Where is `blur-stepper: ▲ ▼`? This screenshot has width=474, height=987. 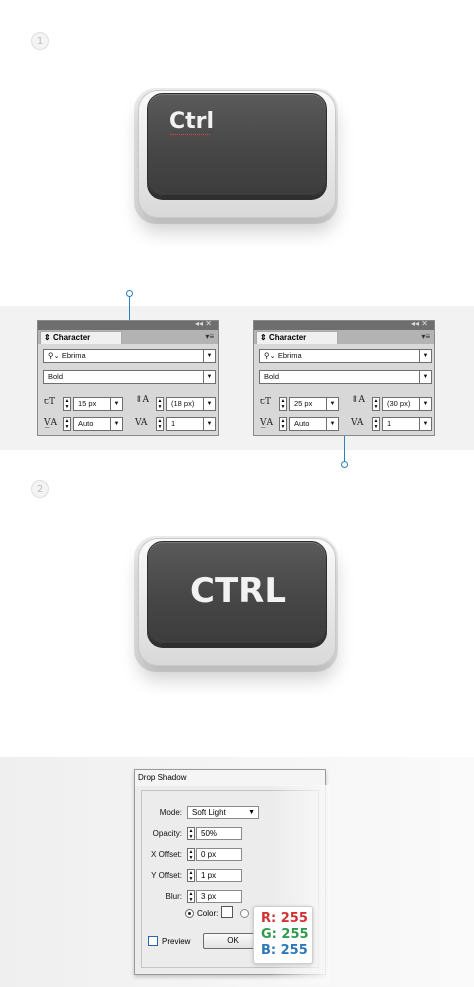
blur-stepper: ▲ ▼ is located at coordinates (191, 896).